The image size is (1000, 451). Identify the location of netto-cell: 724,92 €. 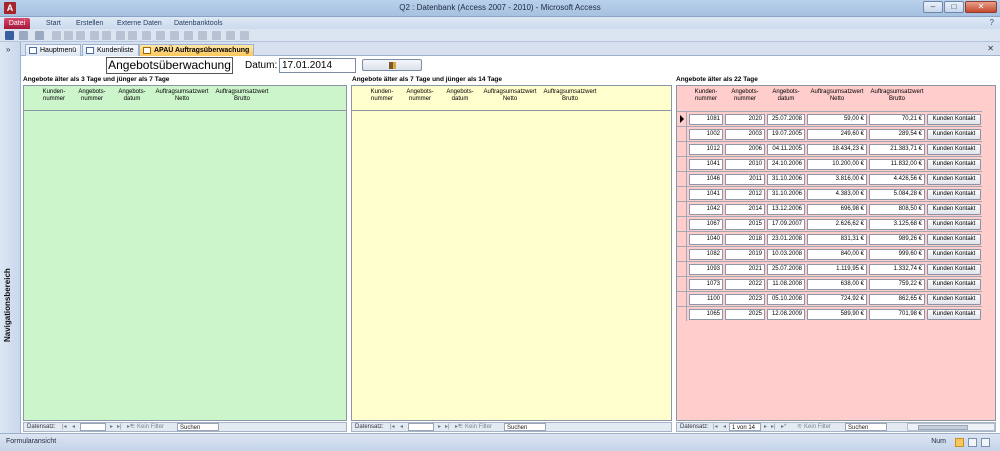
(837, 299).